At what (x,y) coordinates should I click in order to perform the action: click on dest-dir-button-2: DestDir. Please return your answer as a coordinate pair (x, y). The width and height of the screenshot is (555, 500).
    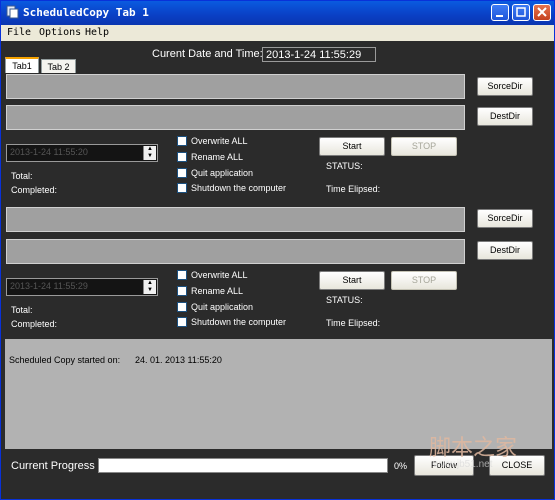
    Looking at the image, I should click on (505, 250).